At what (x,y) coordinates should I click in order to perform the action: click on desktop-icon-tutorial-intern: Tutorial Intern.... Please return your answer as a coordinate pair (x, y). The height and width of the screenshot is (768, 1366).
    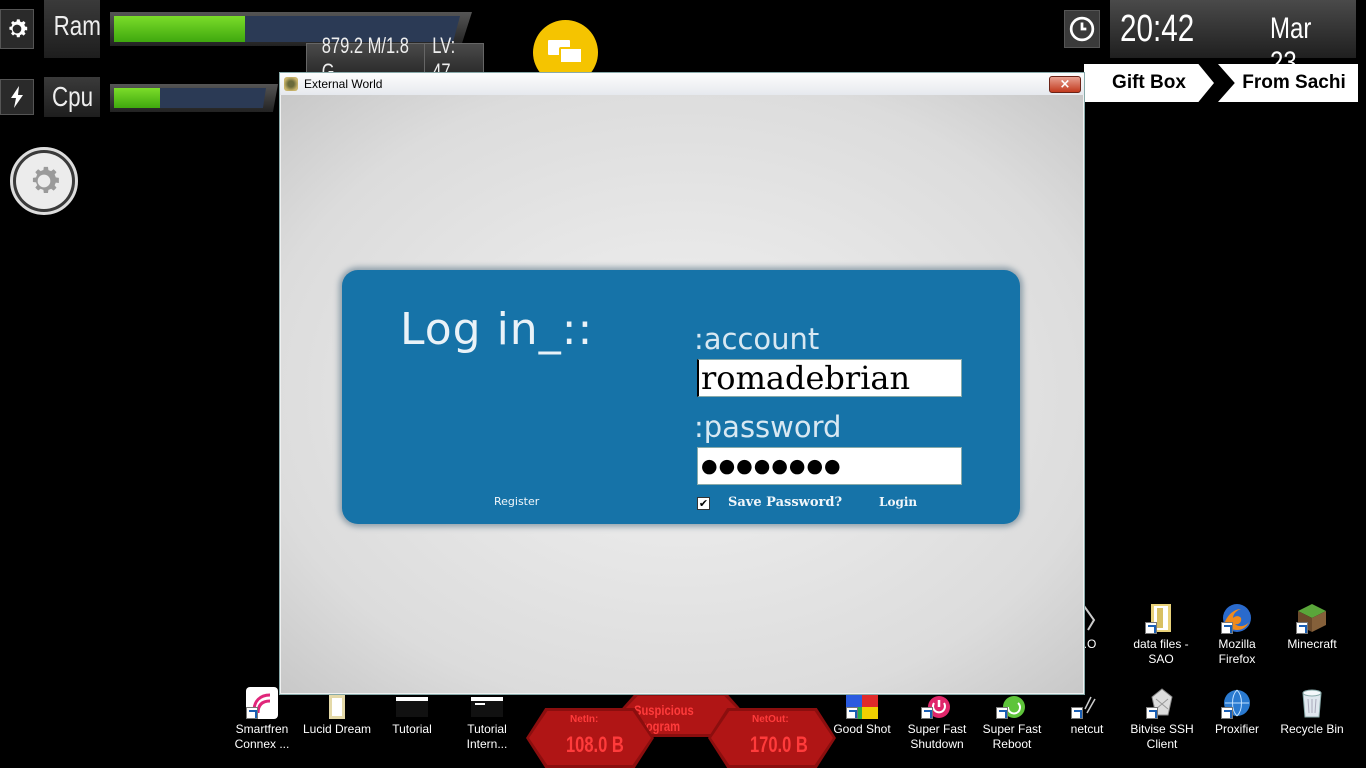
    Looking at the image, I should click on (487, 723).